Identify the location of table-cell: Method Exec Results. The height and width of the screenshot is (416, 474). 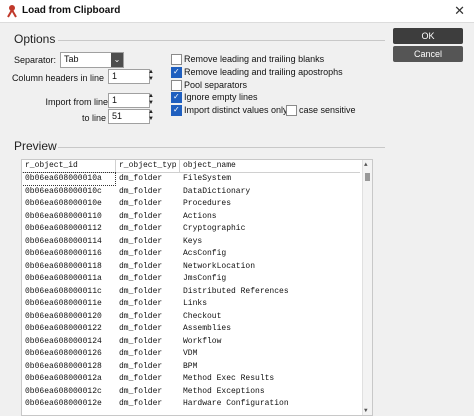
(229, 378).